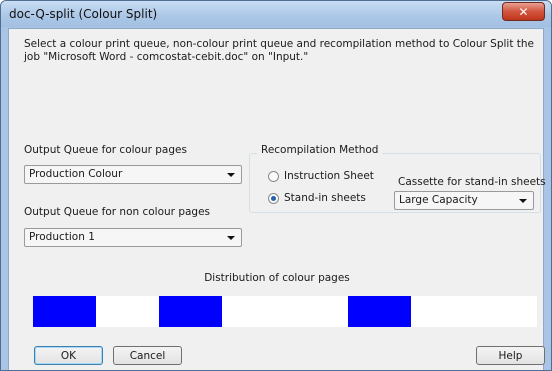 This screenshot has width=552, height=371. Describe the element at coordinates (277, 278) in the screenshot. I see `distribution-label: Distribution of colour pages` at that location.